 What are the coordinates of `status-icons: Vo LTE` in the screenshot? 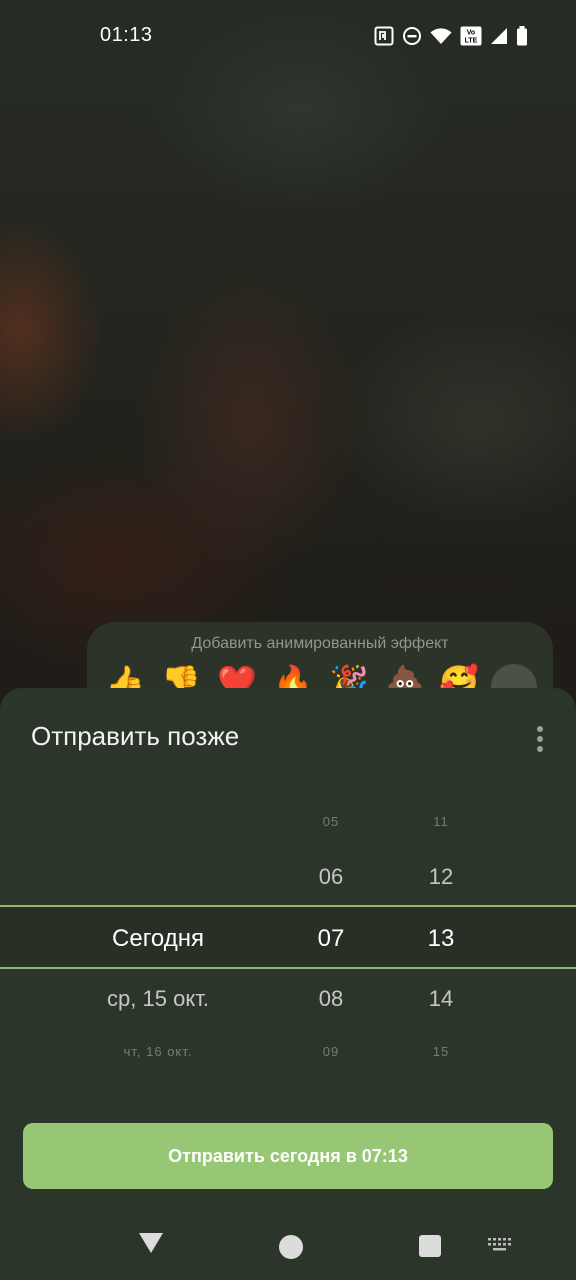 It's located at (451, 36).